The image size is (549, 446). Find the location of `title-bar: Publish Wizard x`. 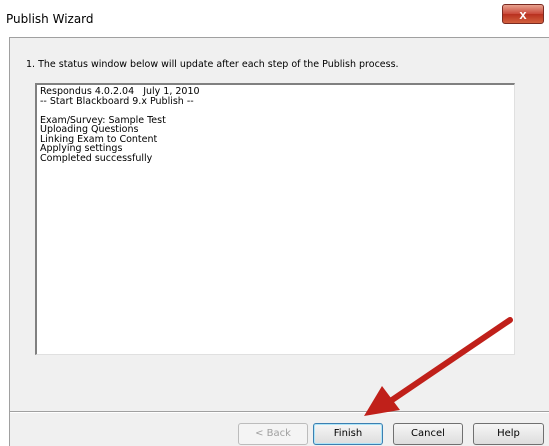

title-bar: Publish Wizard x is located at coordinates (274, 18).